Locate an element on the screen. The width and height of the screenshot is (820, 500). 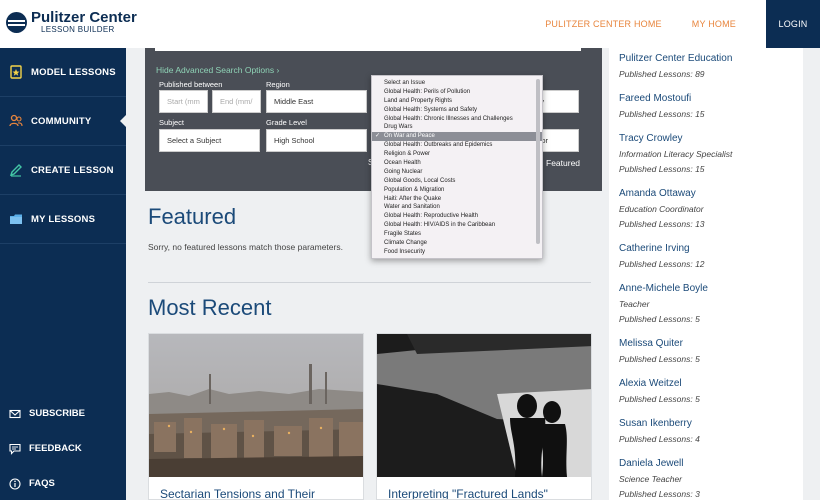
issue-option: Ocean Health is located at coordinates (457, 163).